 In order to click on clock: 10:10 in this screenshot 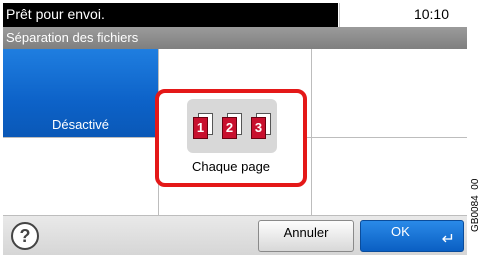, I will do `click(431, 14)`.